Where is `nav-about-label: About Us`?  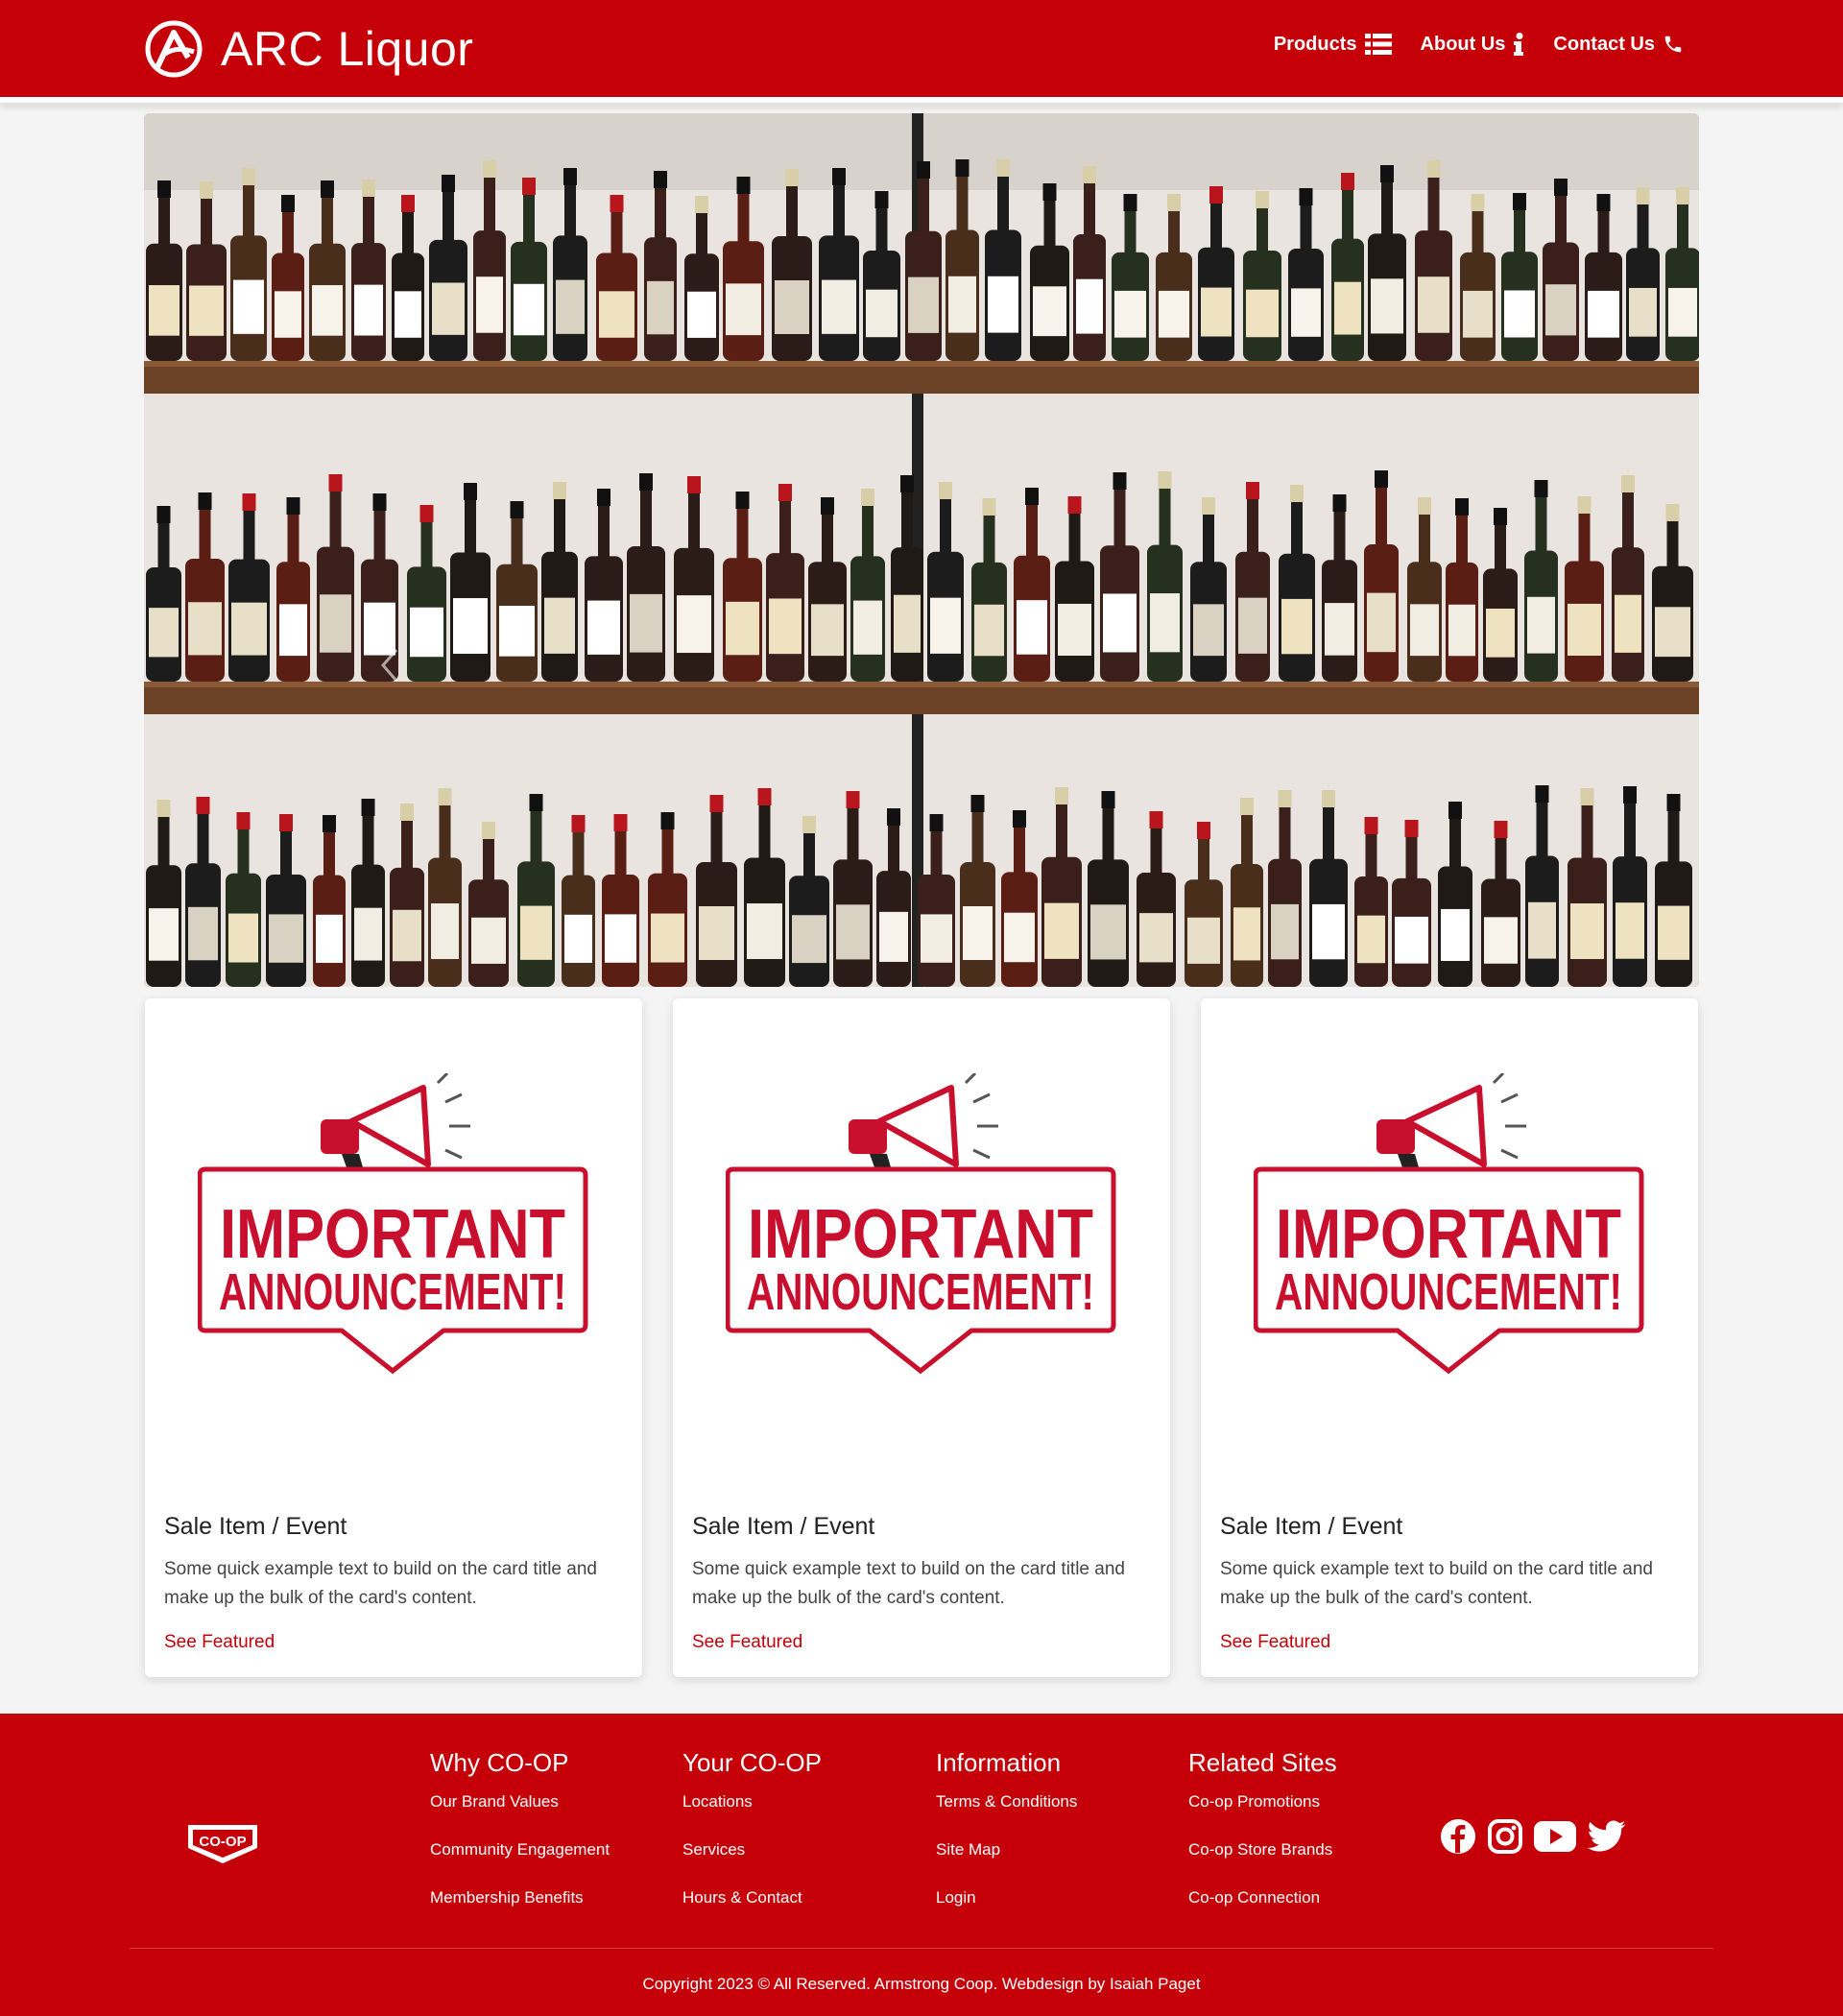
nav-about-label: About Us is located at coordinates (1463, 44).